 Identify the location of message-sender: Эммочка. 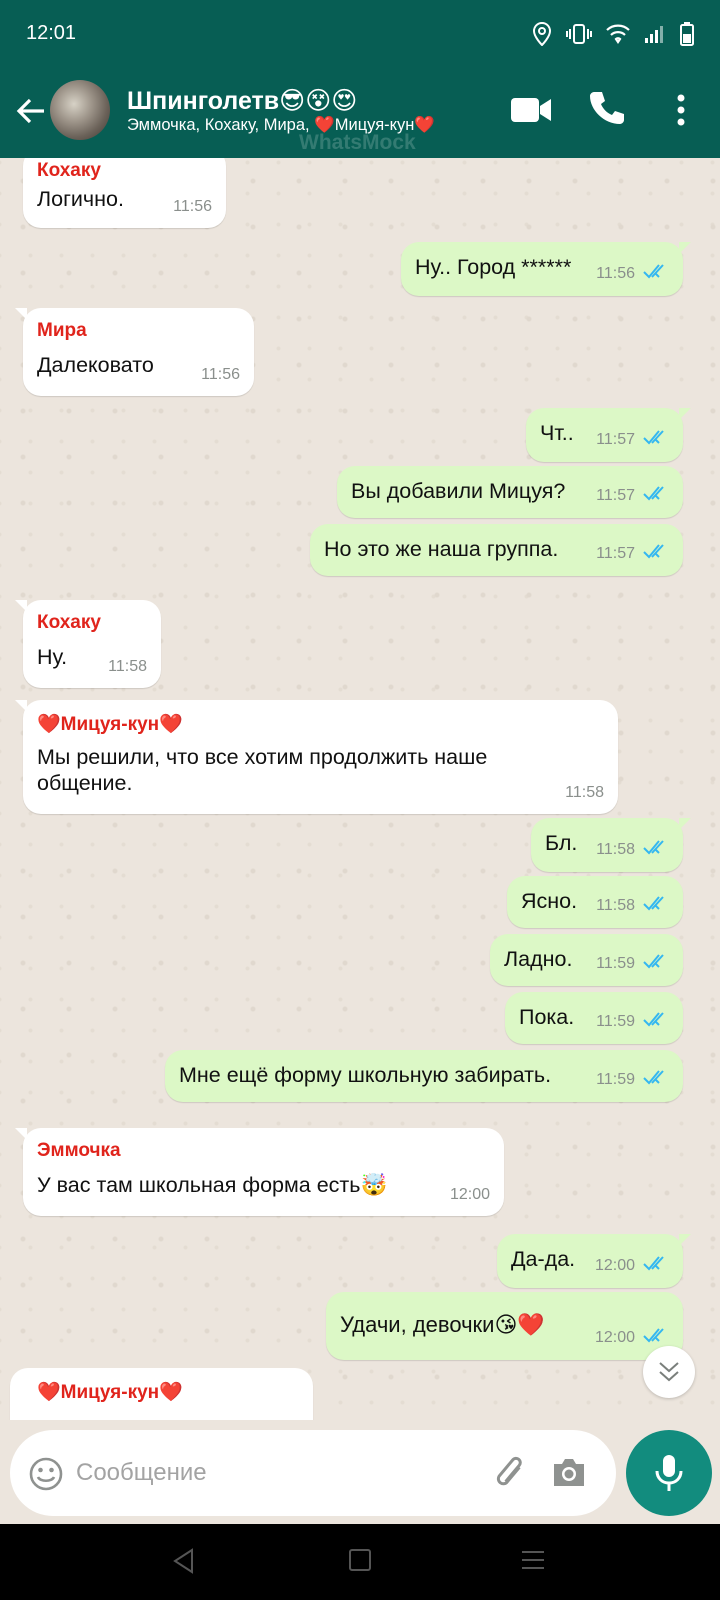
(79, 1150).